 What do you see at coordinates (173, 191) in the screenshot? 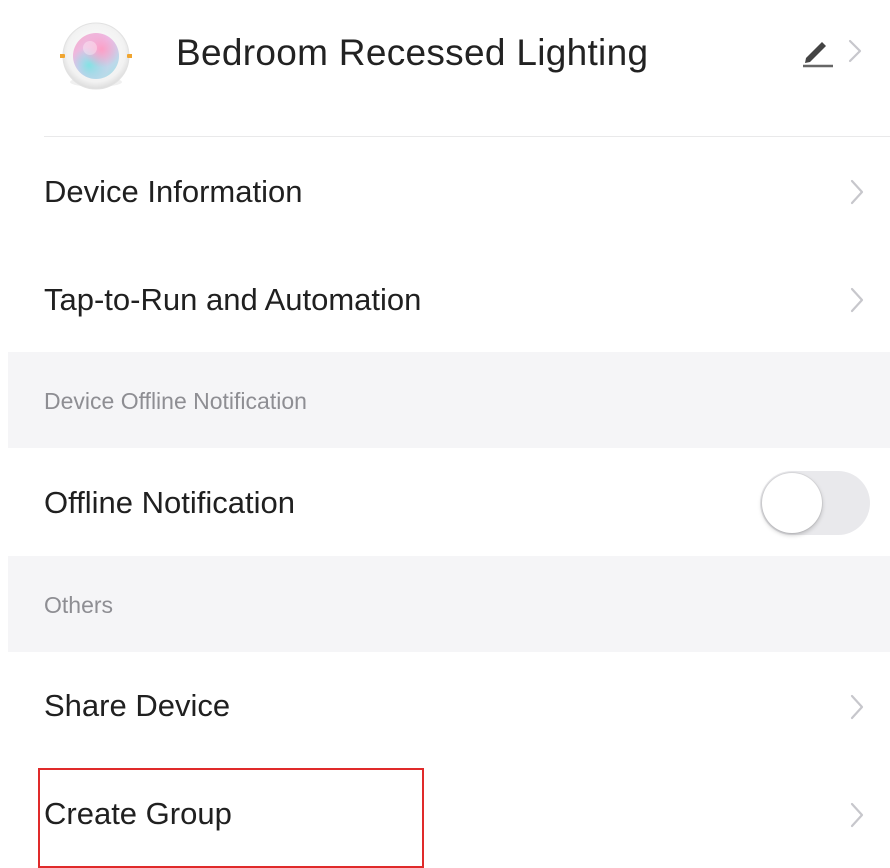
I see `device-information-label: Device Information` at bounding box center [173, 191].